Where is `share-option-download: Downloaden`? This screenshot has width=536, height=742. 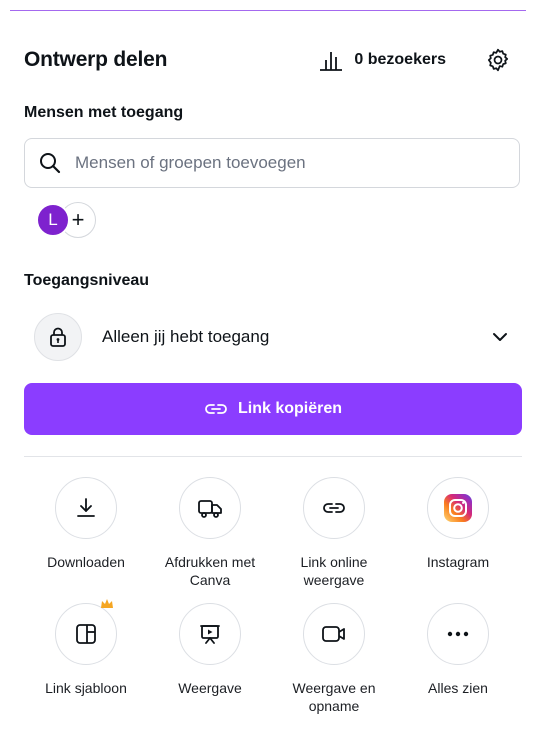 share-option-download: Downloaden is located at coordinates (86, 533).